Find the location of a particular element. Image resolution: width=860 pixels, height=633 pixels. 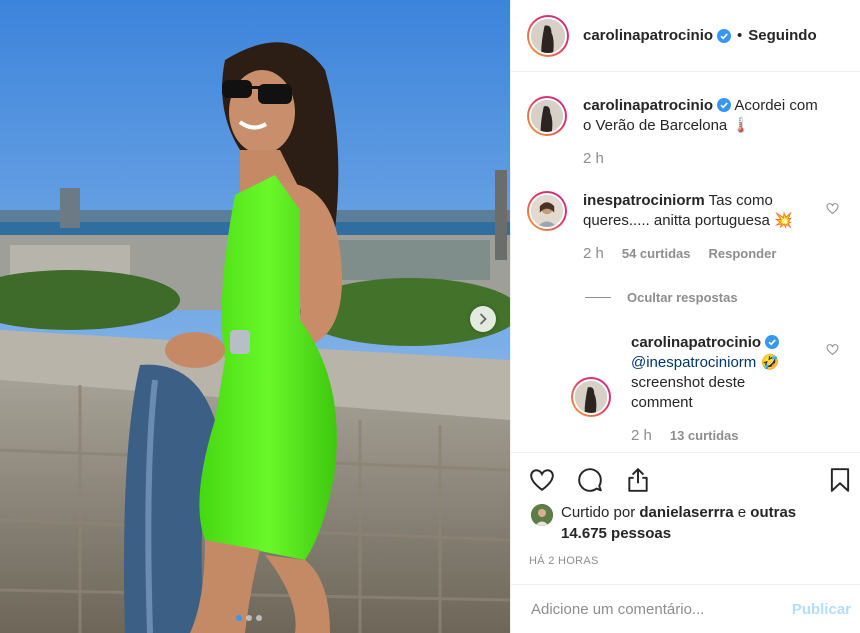

author-avatar is located at coordinates (548, 35).